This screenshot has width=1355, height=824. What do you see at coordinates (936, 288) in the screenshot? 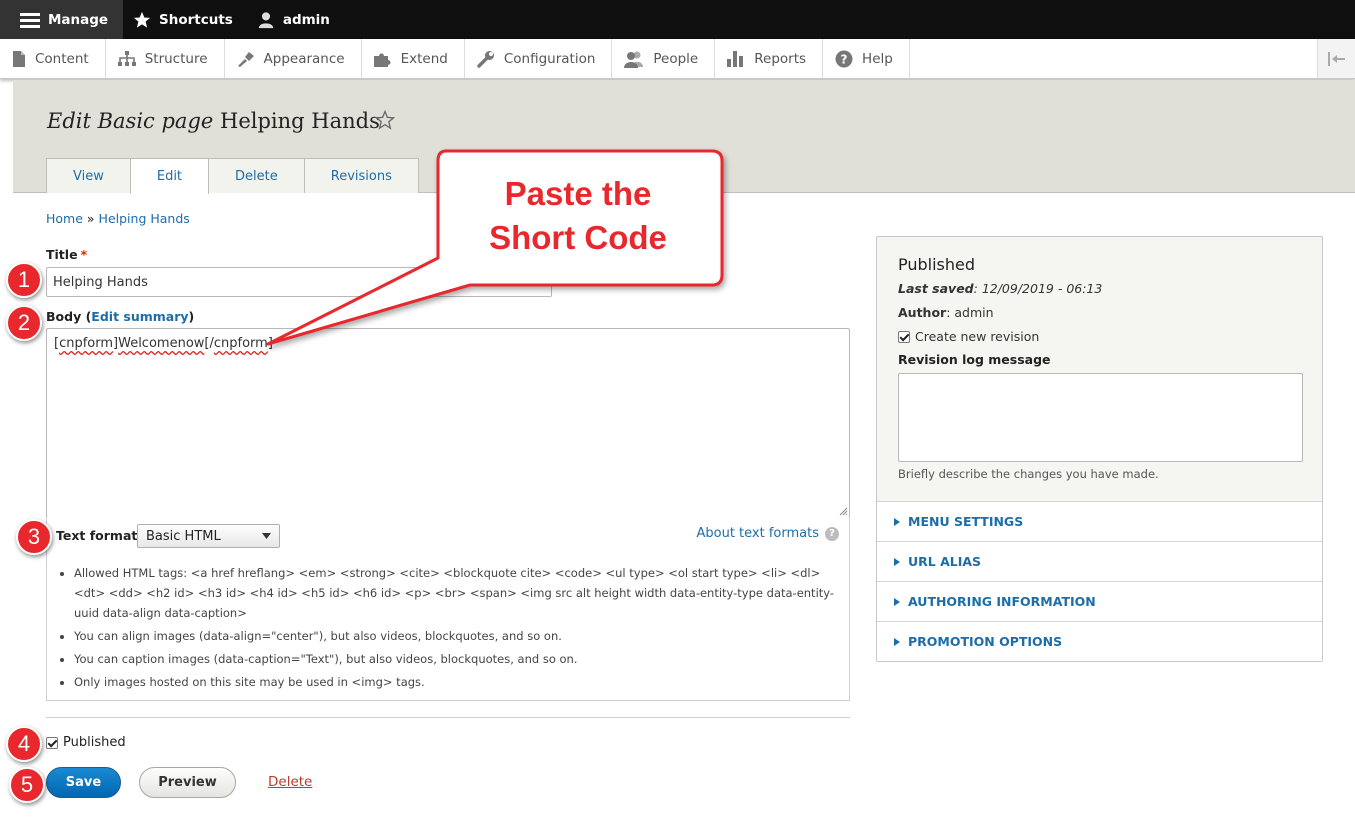
I see `last-saved-label: Last saved` at bounding box center [936, 288].